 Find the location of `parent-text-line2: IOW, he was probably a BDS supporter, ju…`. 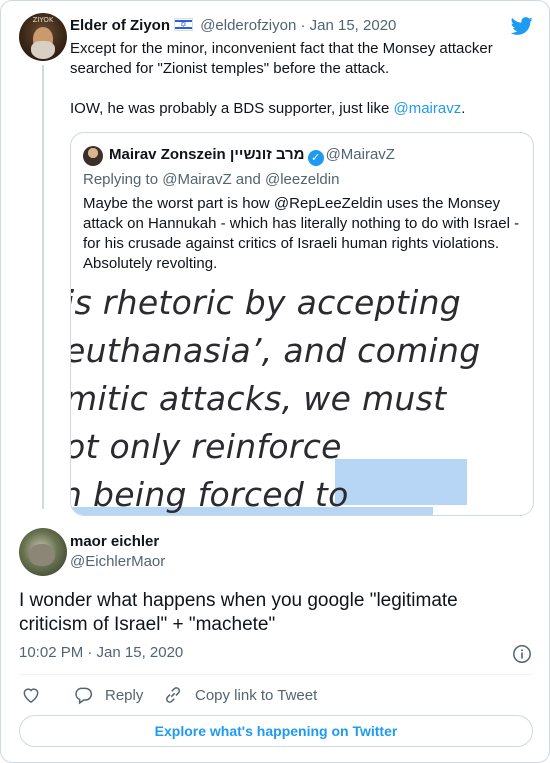

parent-text-line2: IOW, he was probably a BDS supporter, ju… is located at coordinates (268, 108).